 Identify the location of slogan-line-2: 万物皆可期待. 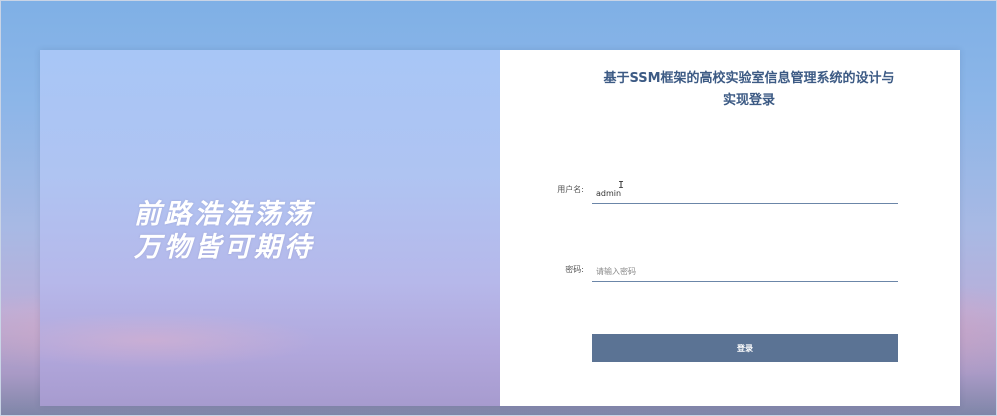
(224, 247).